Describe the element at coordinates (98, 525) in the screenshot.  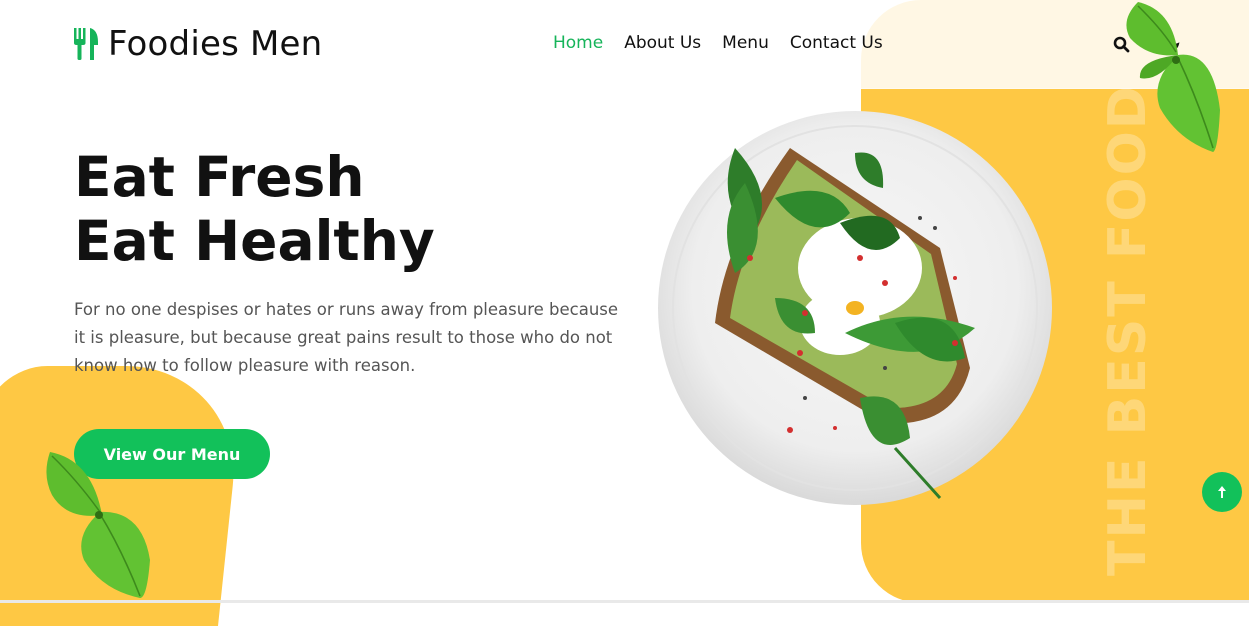
I see `mint-leaf-bottom` at that location.